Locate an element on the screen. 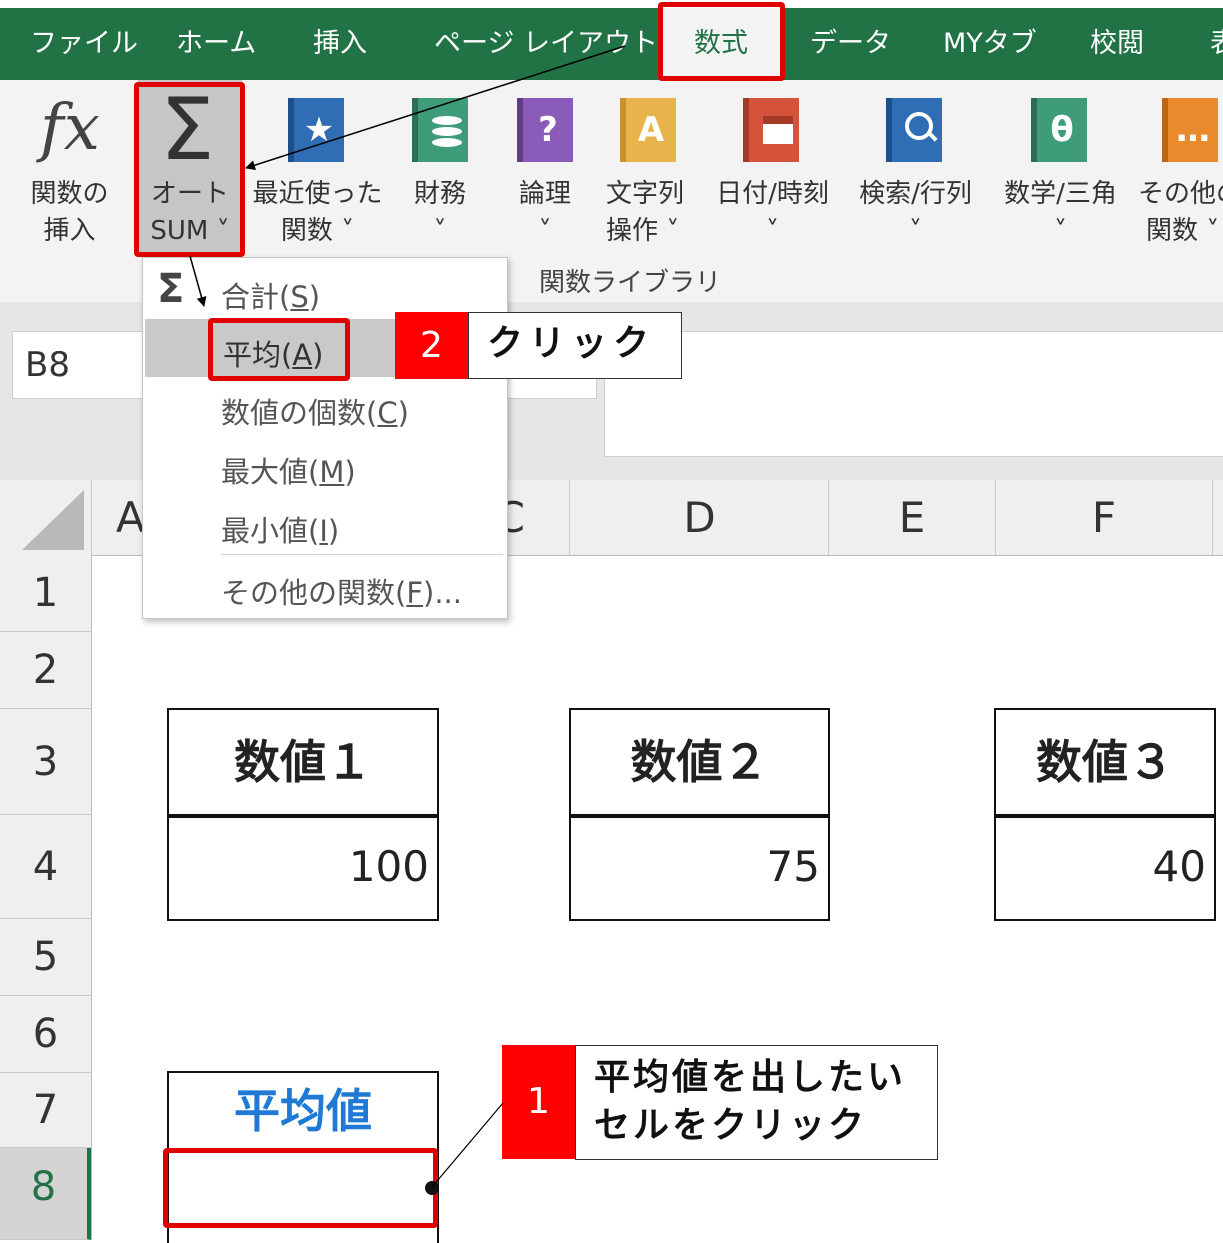  arrow-autosum-to-menu is located at coordinates (198, 281).